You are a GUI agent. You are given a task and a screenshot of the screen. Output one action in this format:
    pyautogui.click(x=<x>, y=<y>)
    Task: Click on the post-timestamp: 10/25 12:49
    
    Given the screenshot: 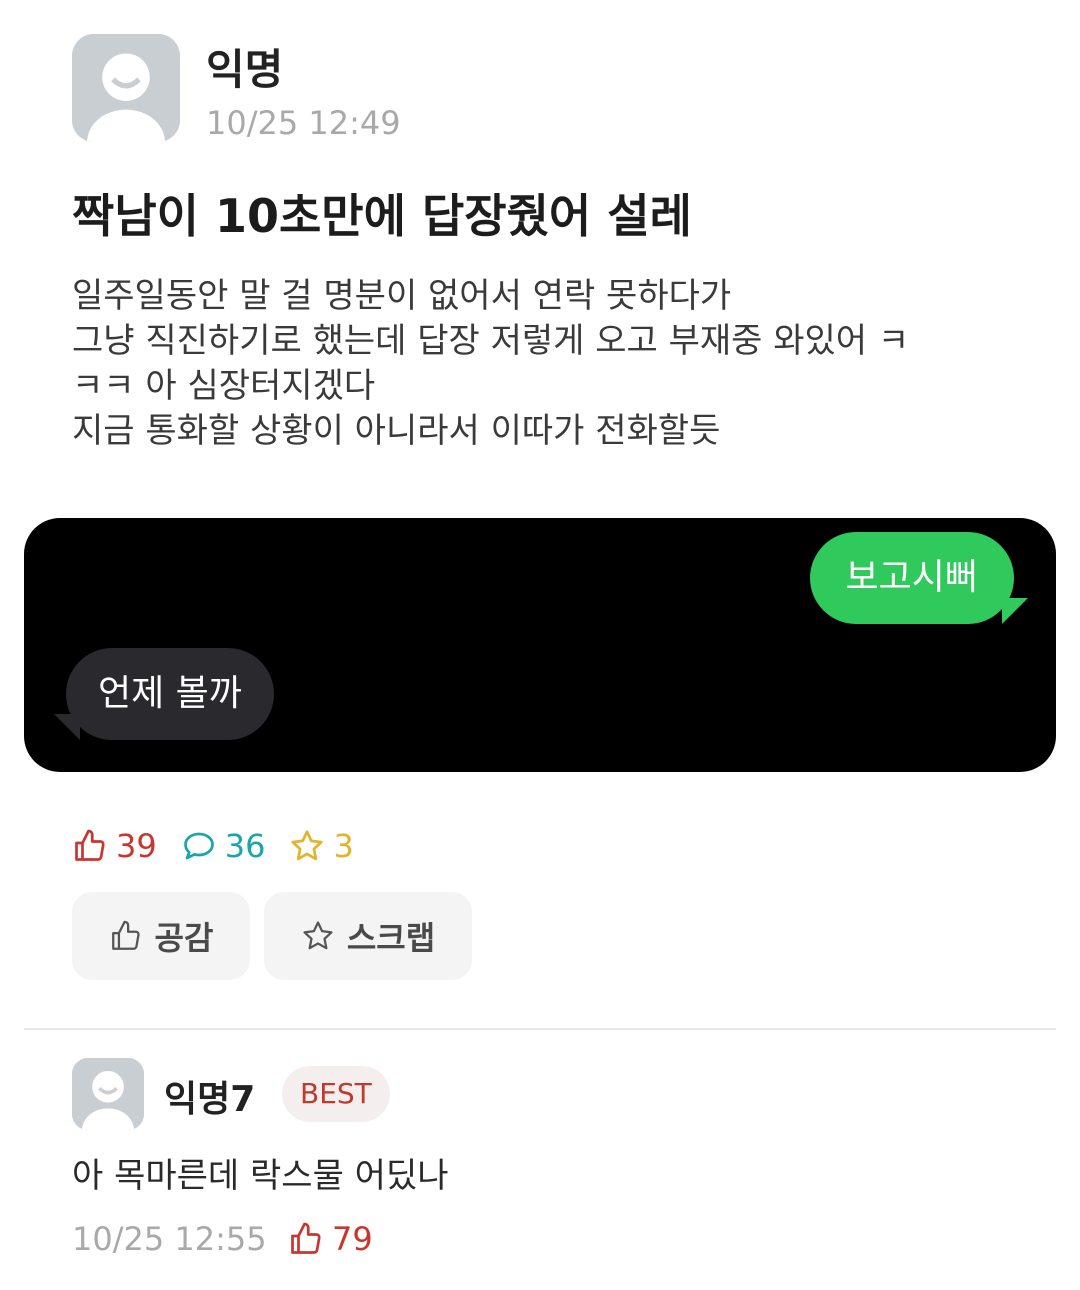 What is the action you would take?
    pyautogui.click(x=303, y=123)
    